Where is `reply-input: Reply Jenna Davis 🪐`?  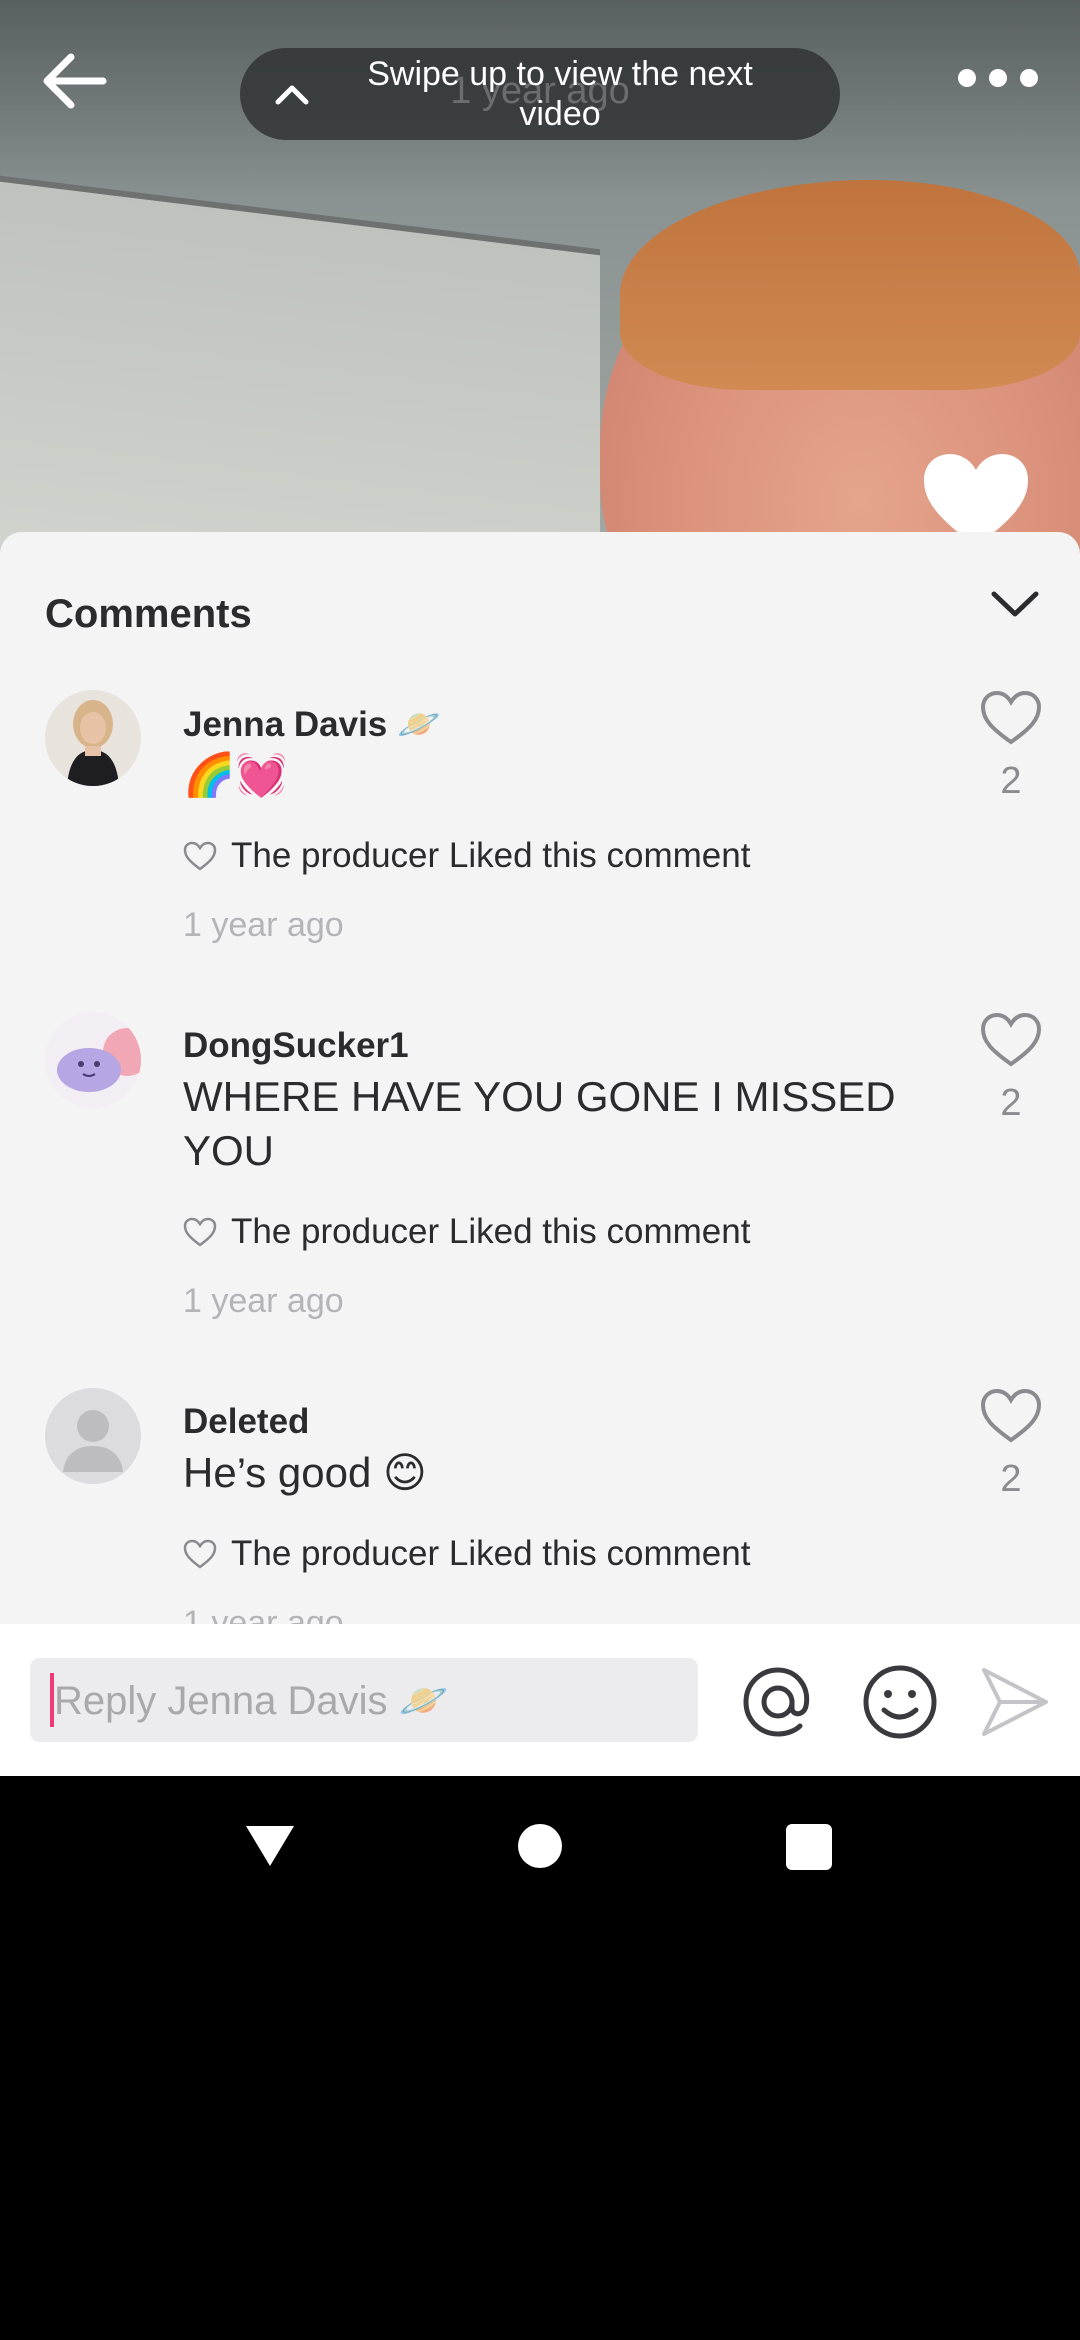
reply-input: Reply Jenna Davis 🪐 is located at coordinates (364, 1700).